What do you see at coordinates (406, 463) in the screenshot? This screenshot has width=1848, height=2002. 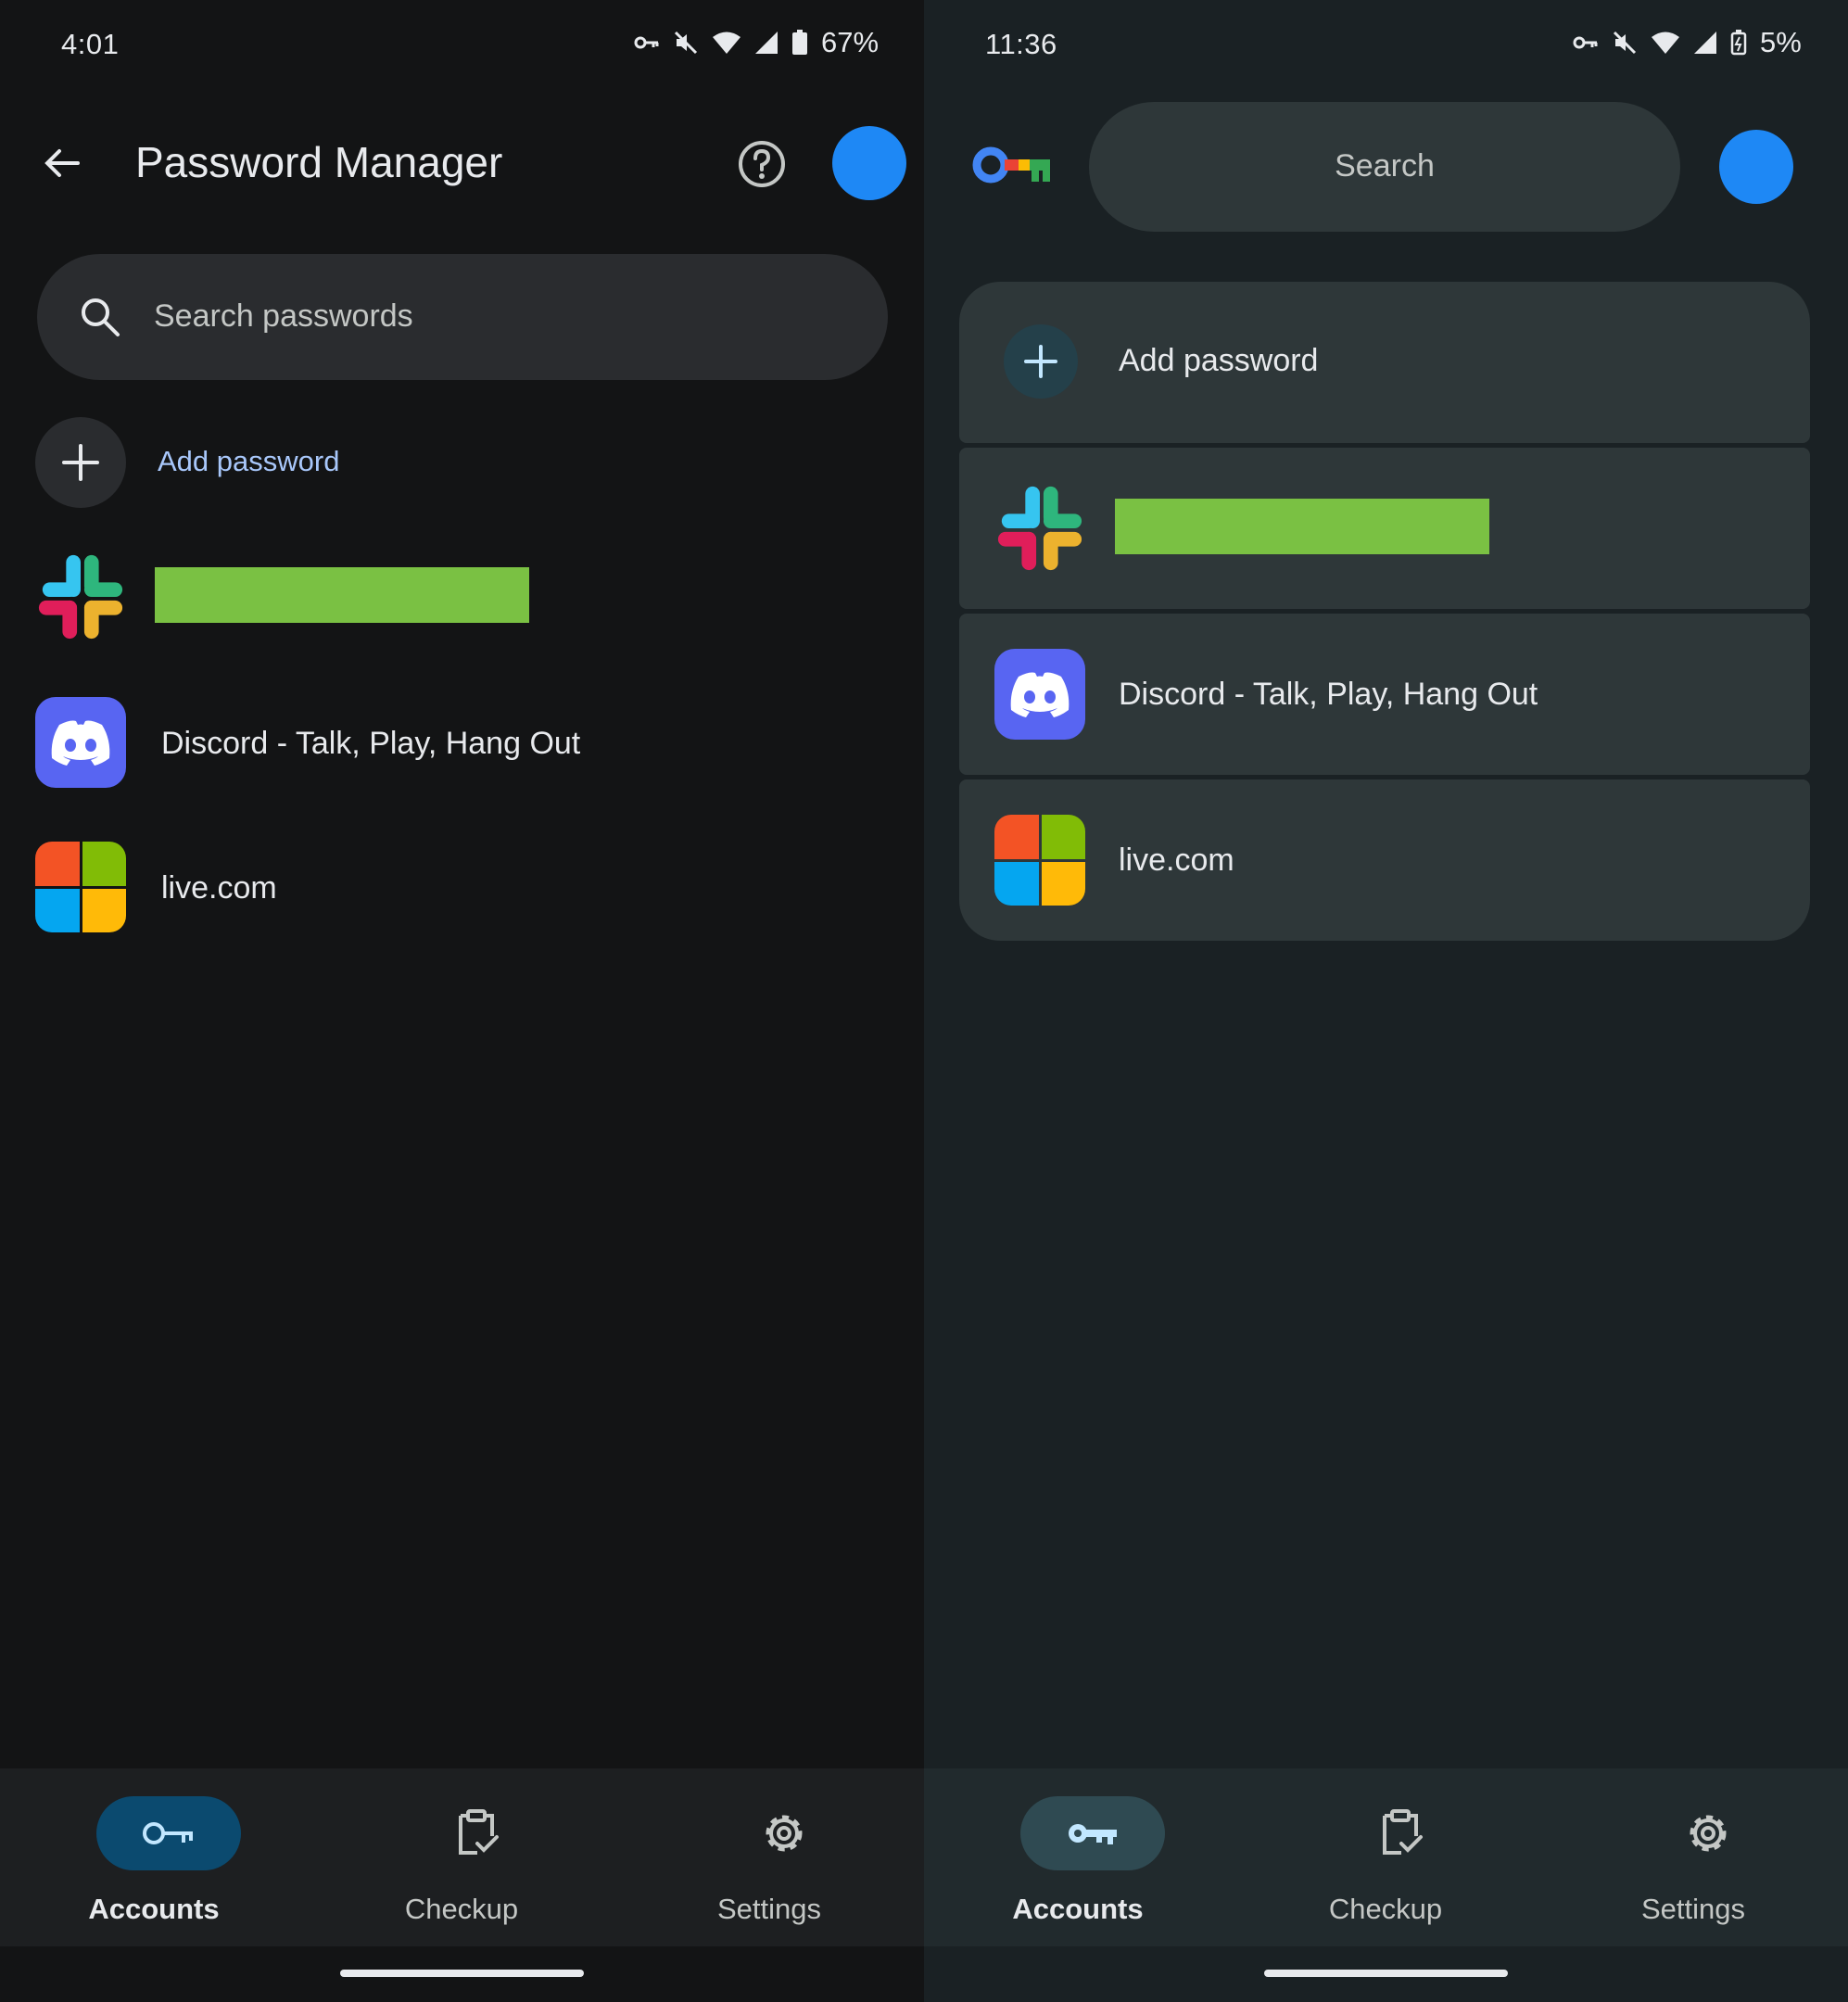 I see `add-password-button` at bounding box center [406, 463].